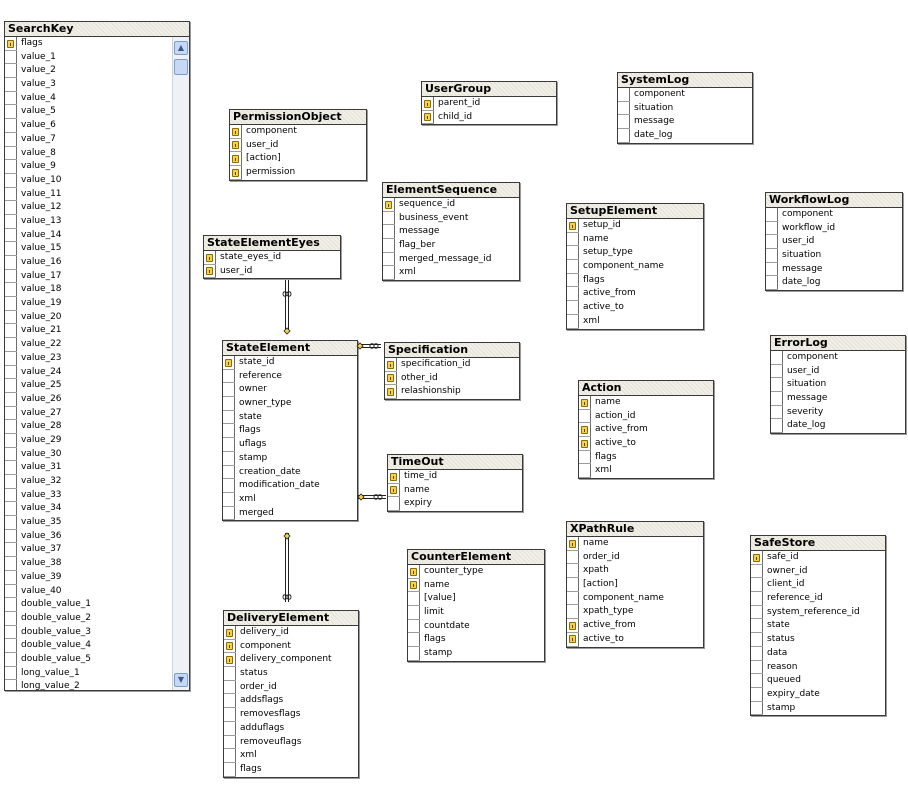 The width and height of the screenshot is (908, 798). Describe the element at coordinates (89, 112) in the screenshot. I see `column-row: value_5` at that location.